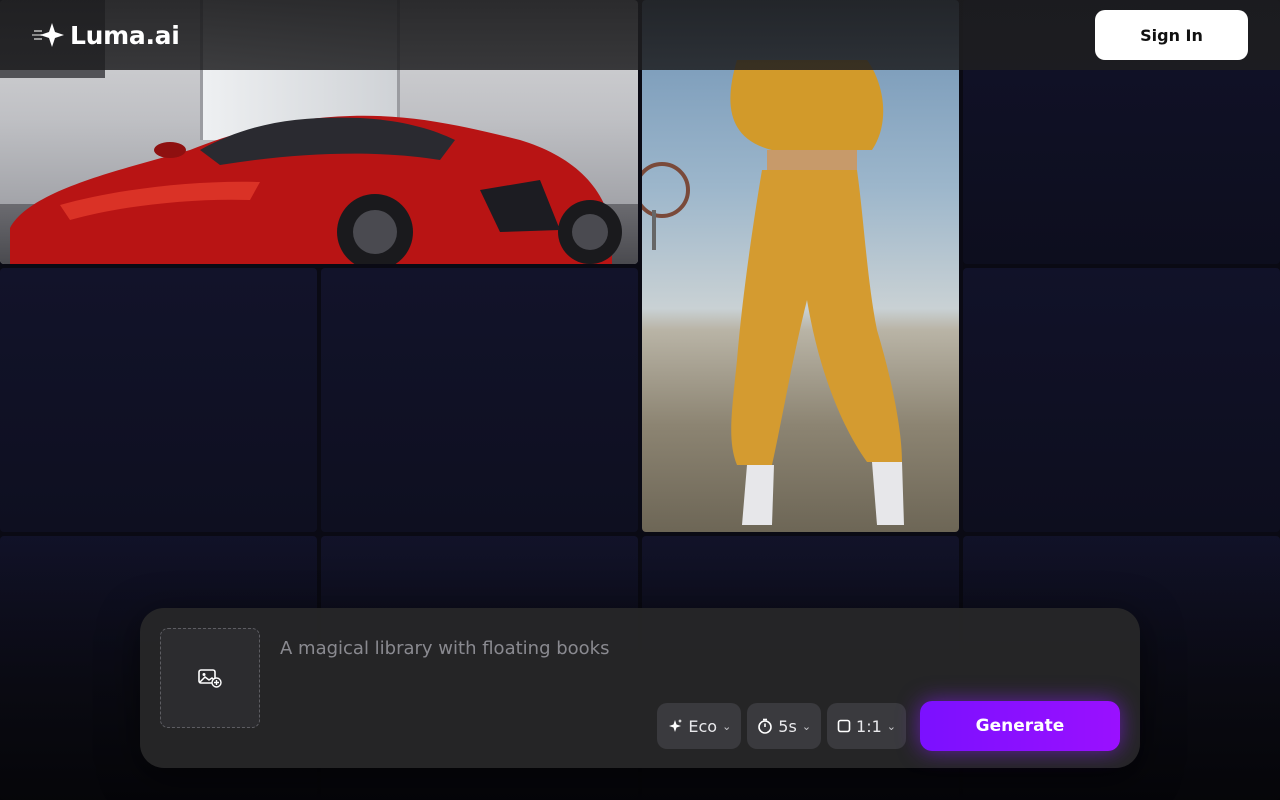  I want to click on image-upload-button, so click(210, 678).